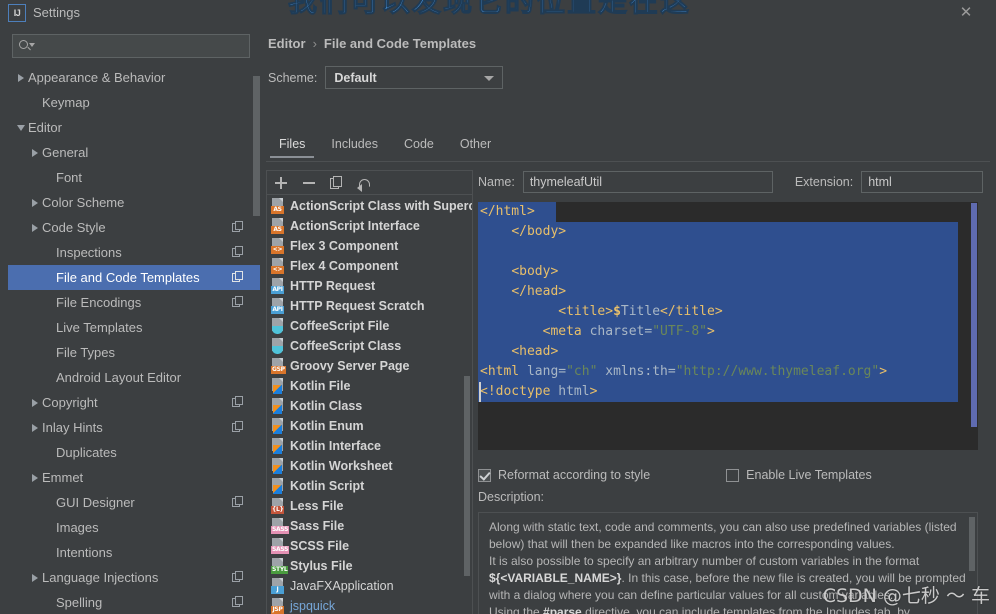 The image size is (996, 614). What do you see at coordinates (369, 326) in the screenshot?
I see `template-list-item: CoffeeScript File` at bounding box center [369, 326].